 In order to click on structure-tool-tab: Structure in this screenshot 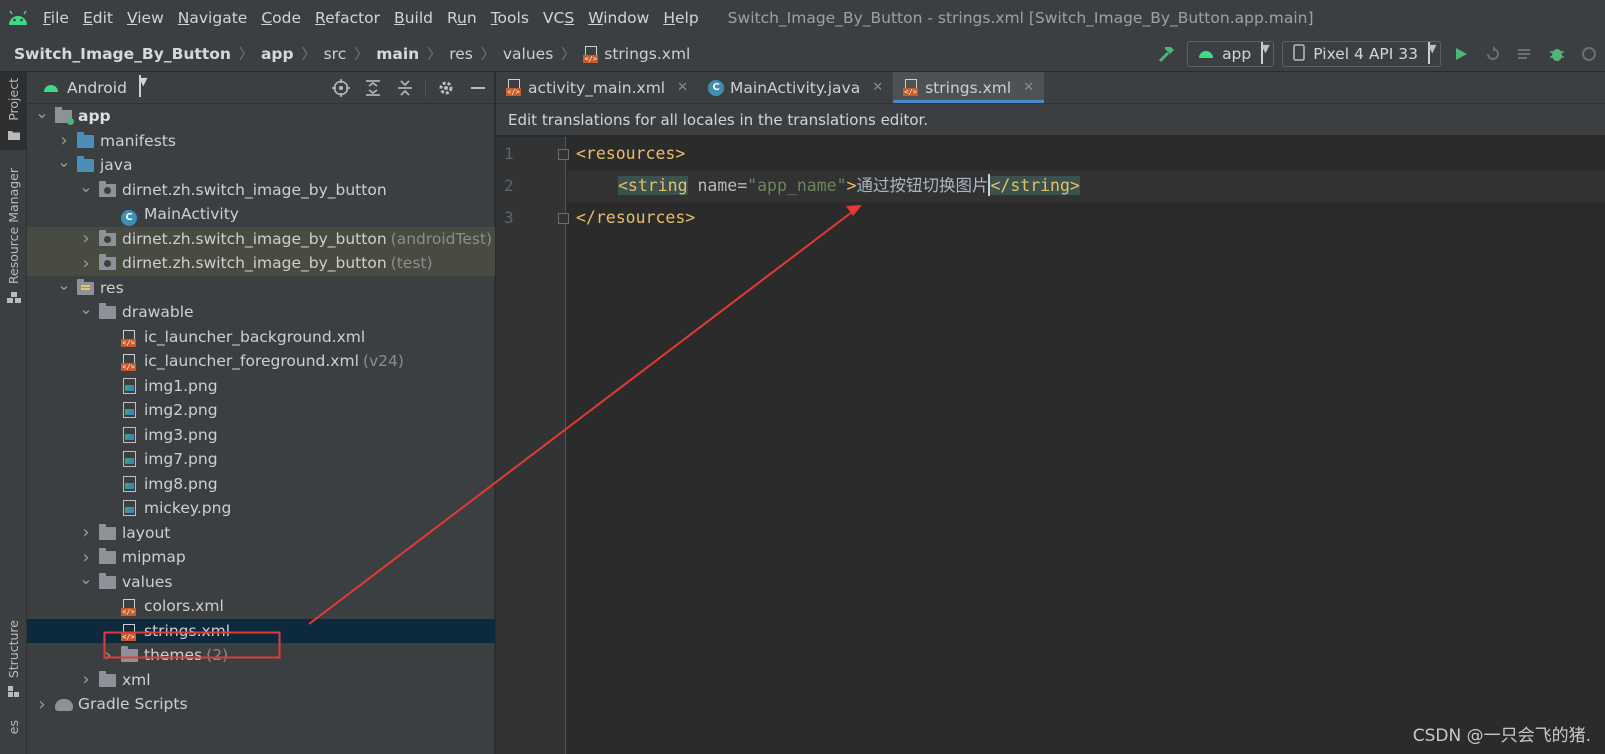, I will do `click(13, 665)`.